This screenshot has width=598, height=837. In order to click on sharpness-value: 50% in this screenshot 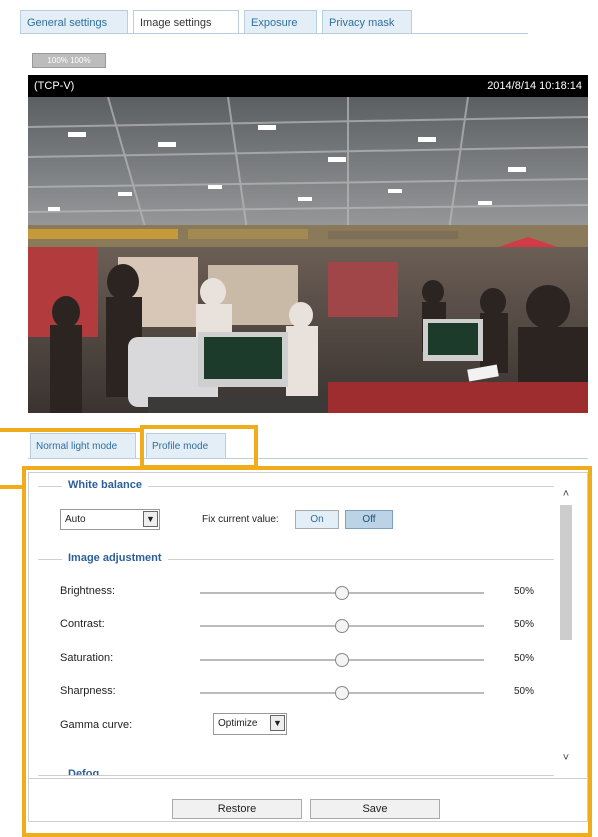, I will do `click(524, 691)`.